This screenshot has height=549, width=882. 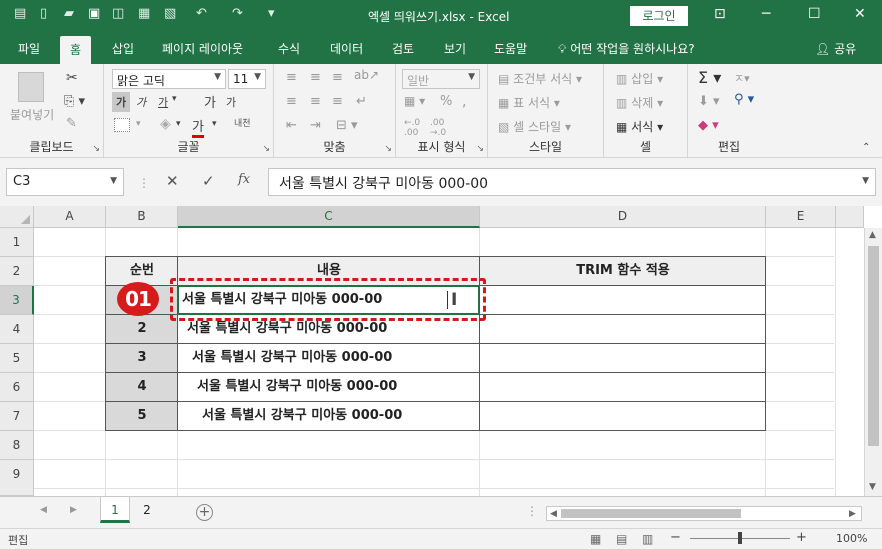 I want to click on ribbon-display-icon: ⊡, so click(x=720, y=14).